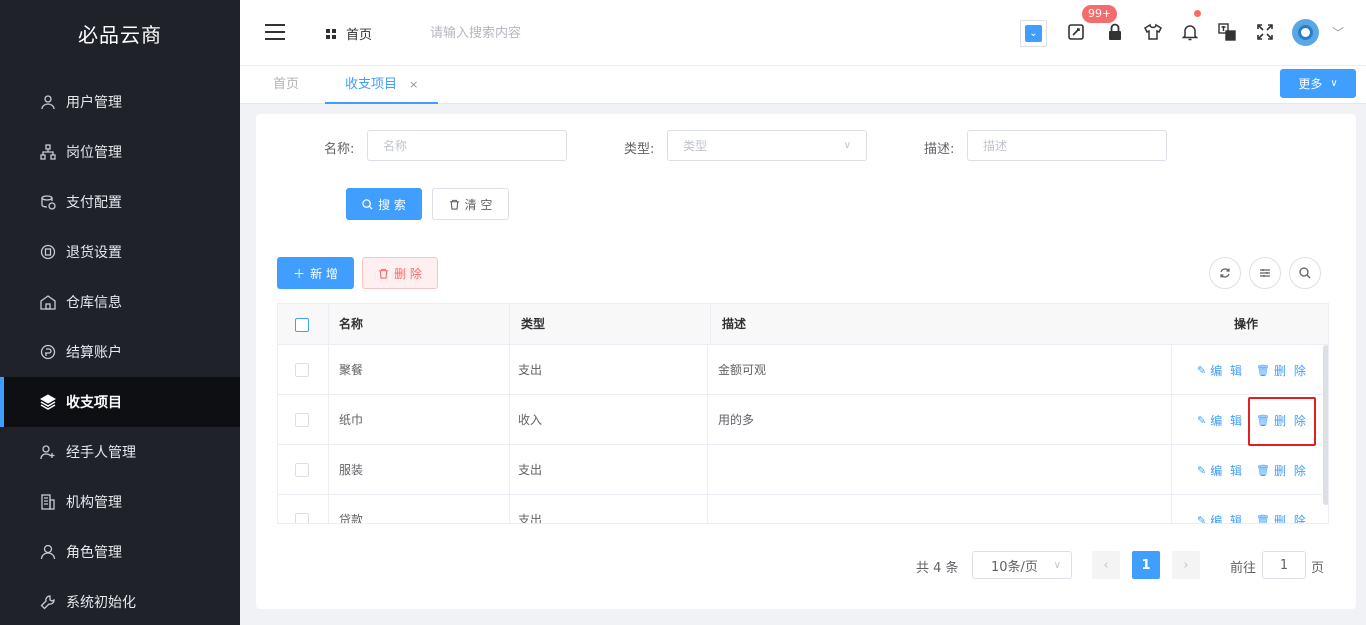  Describe the element at coordinates (101, 603) in the screenshot. I see `sidebar-item-label: 系统初始化` at that location.